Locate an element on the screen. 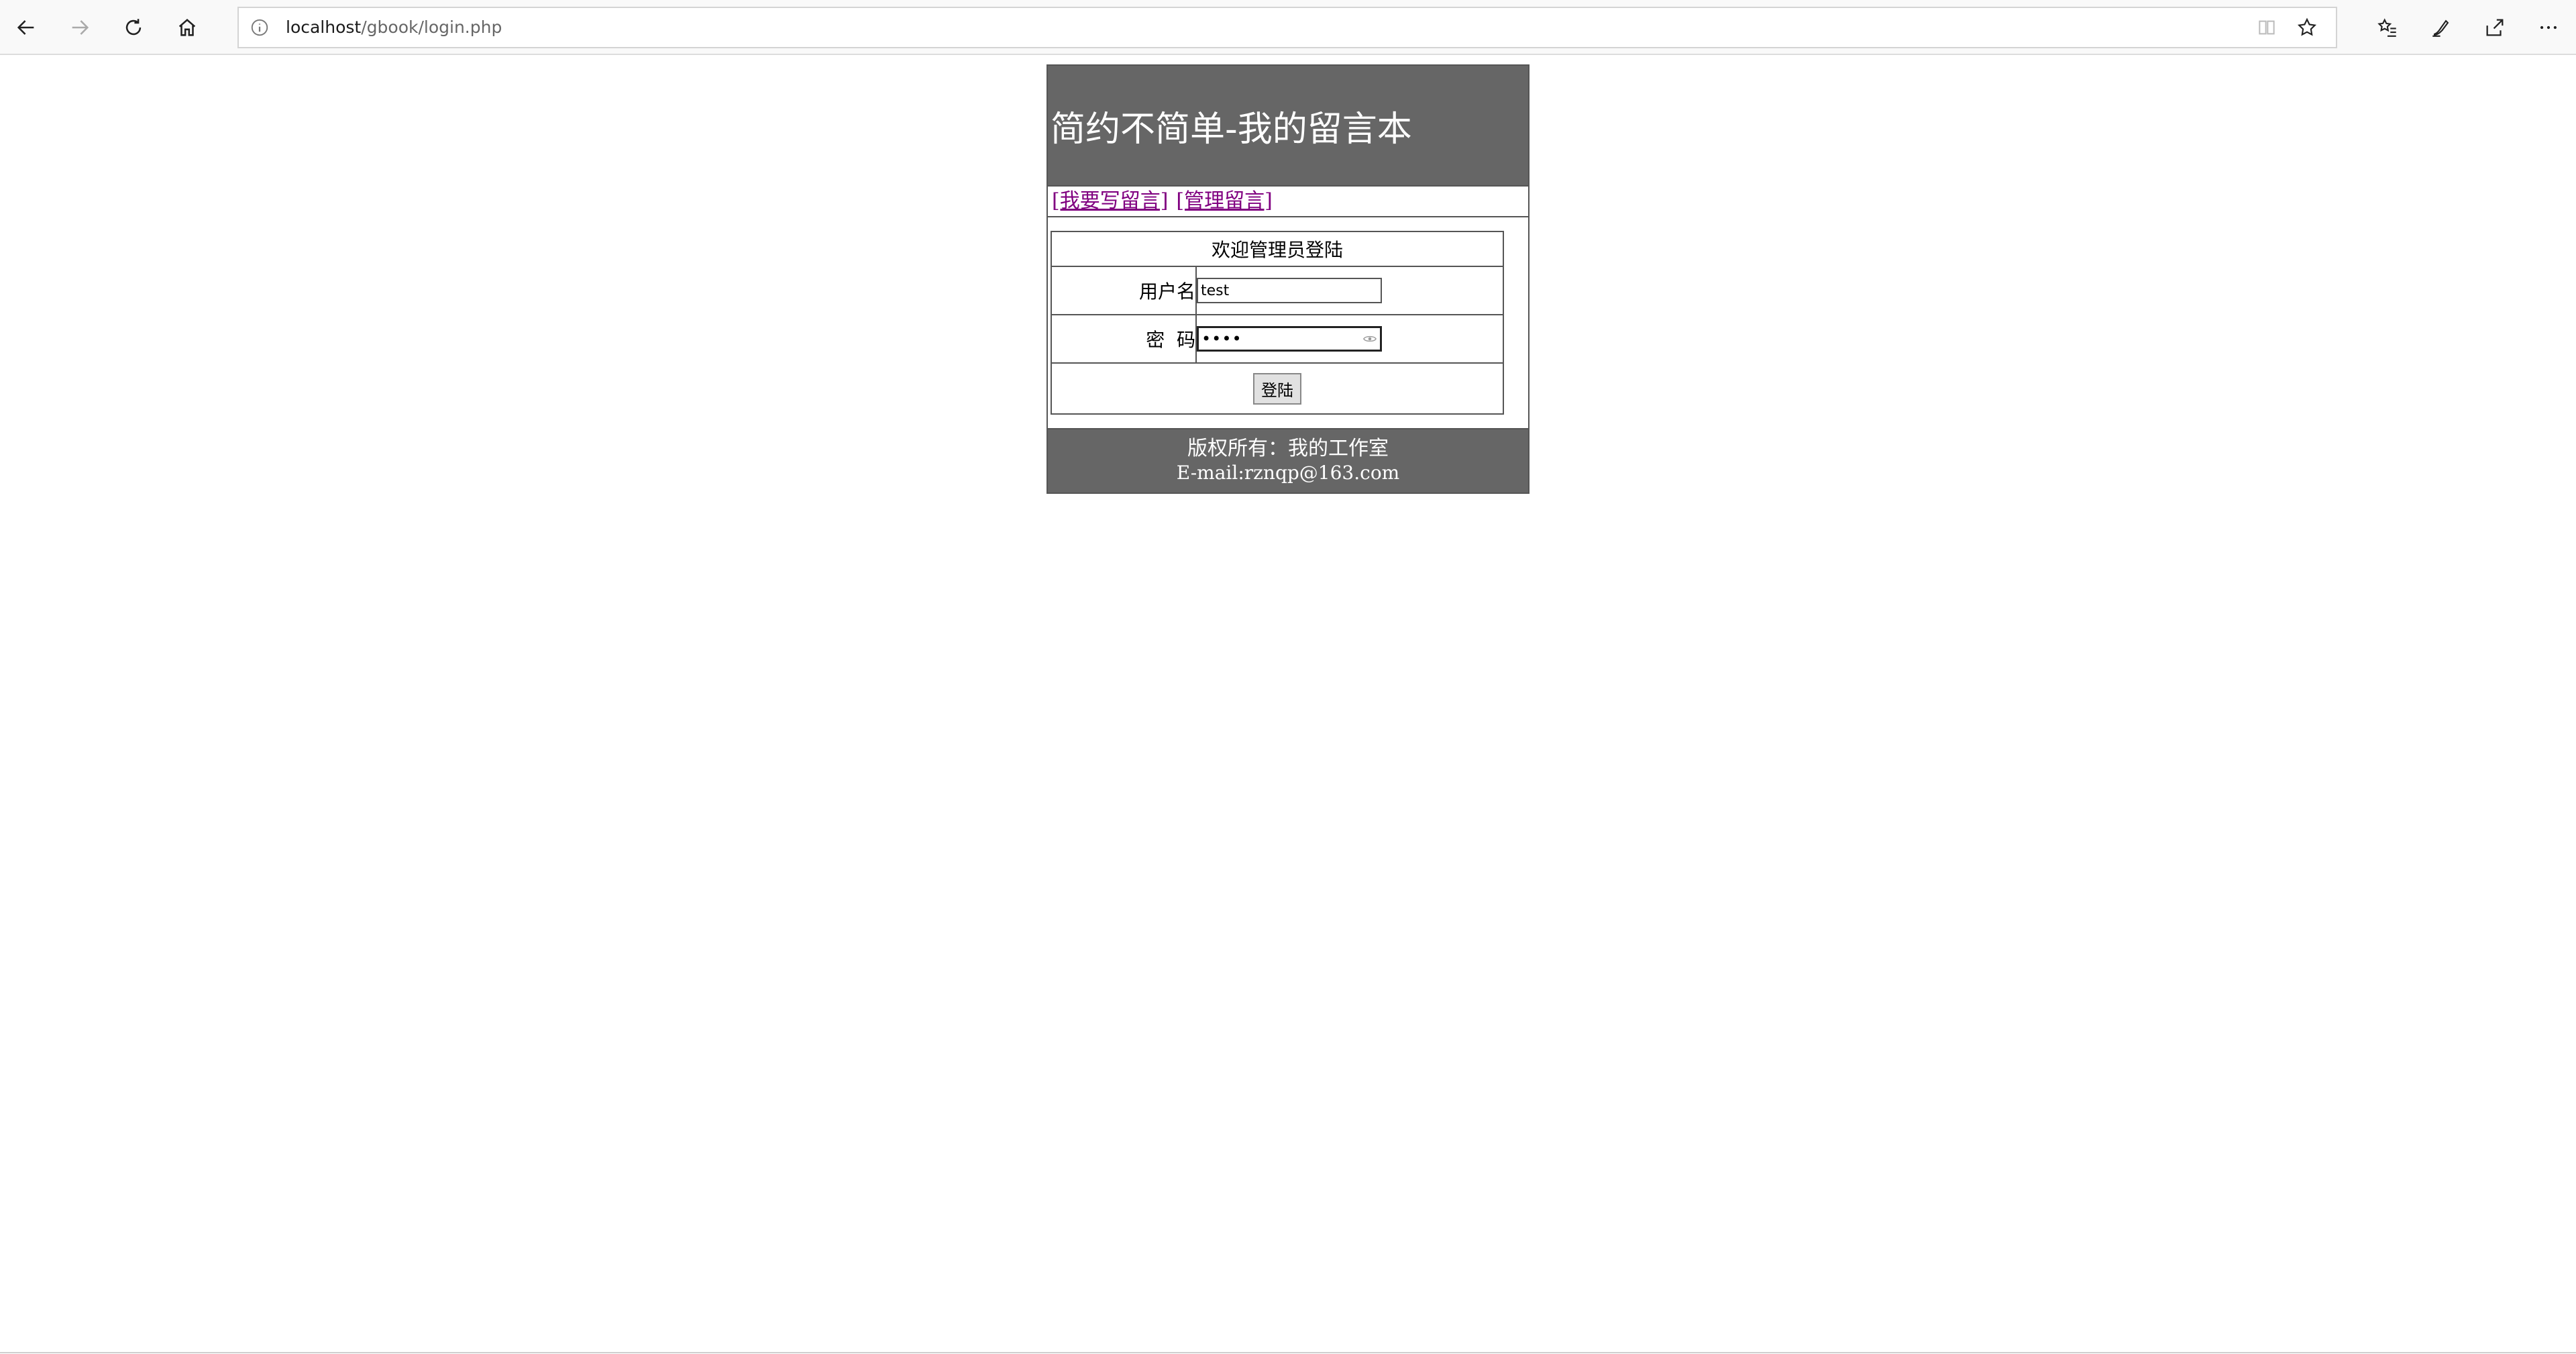  home-button is located at coordinates (187, 27).